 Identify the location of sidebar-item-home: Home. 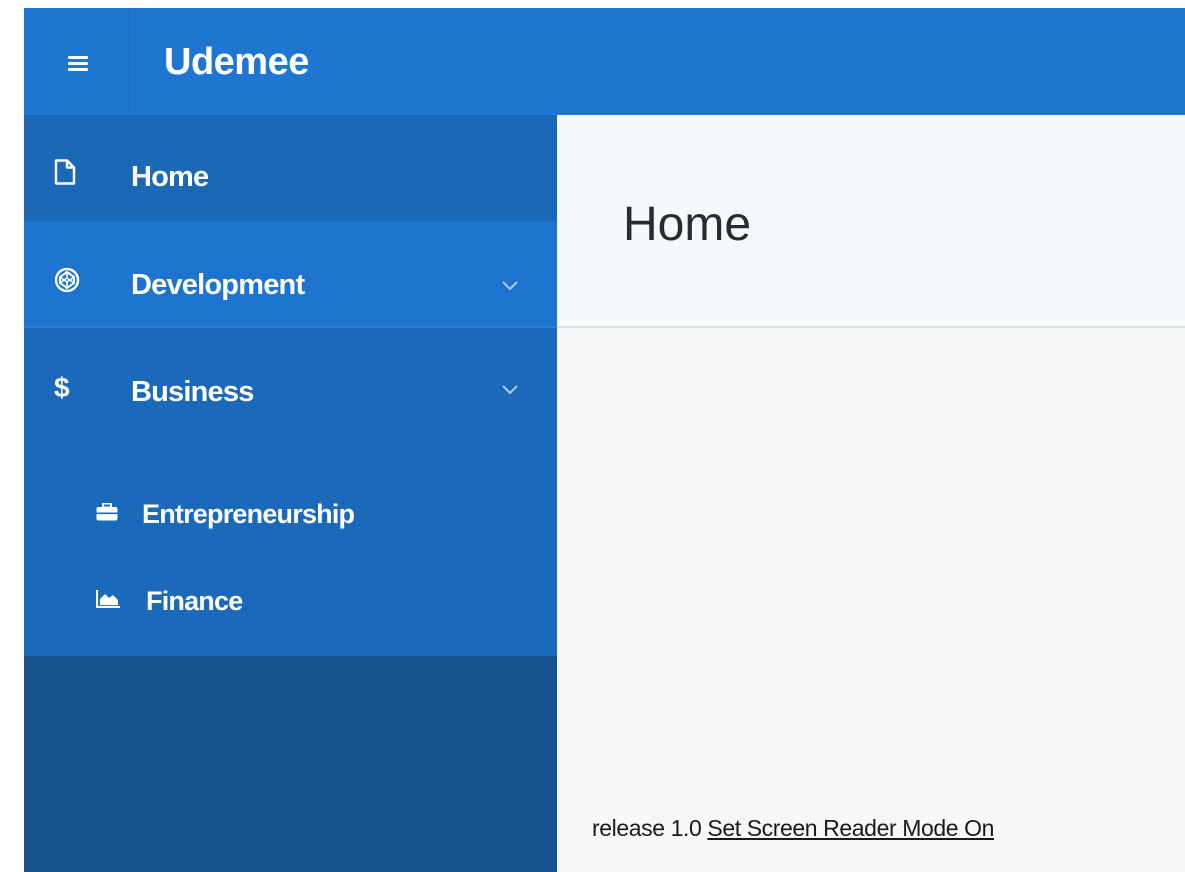
(290, 168).